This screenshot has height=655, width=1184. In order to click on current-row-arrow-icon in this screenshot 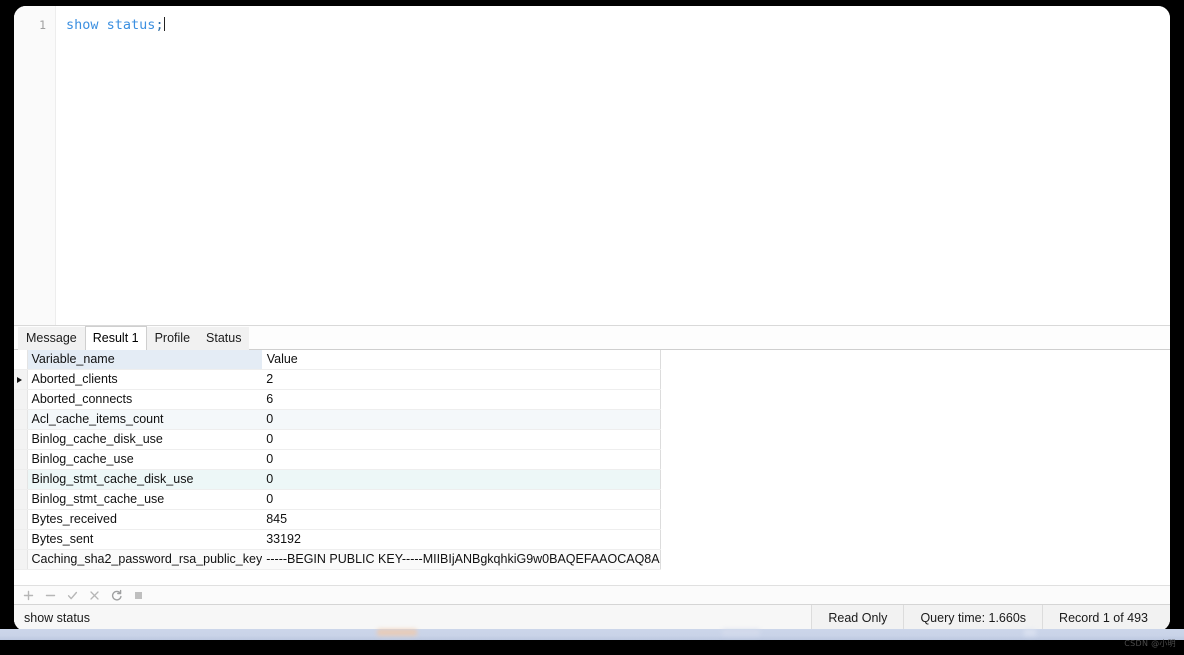, I will do `click(19, 379)`.